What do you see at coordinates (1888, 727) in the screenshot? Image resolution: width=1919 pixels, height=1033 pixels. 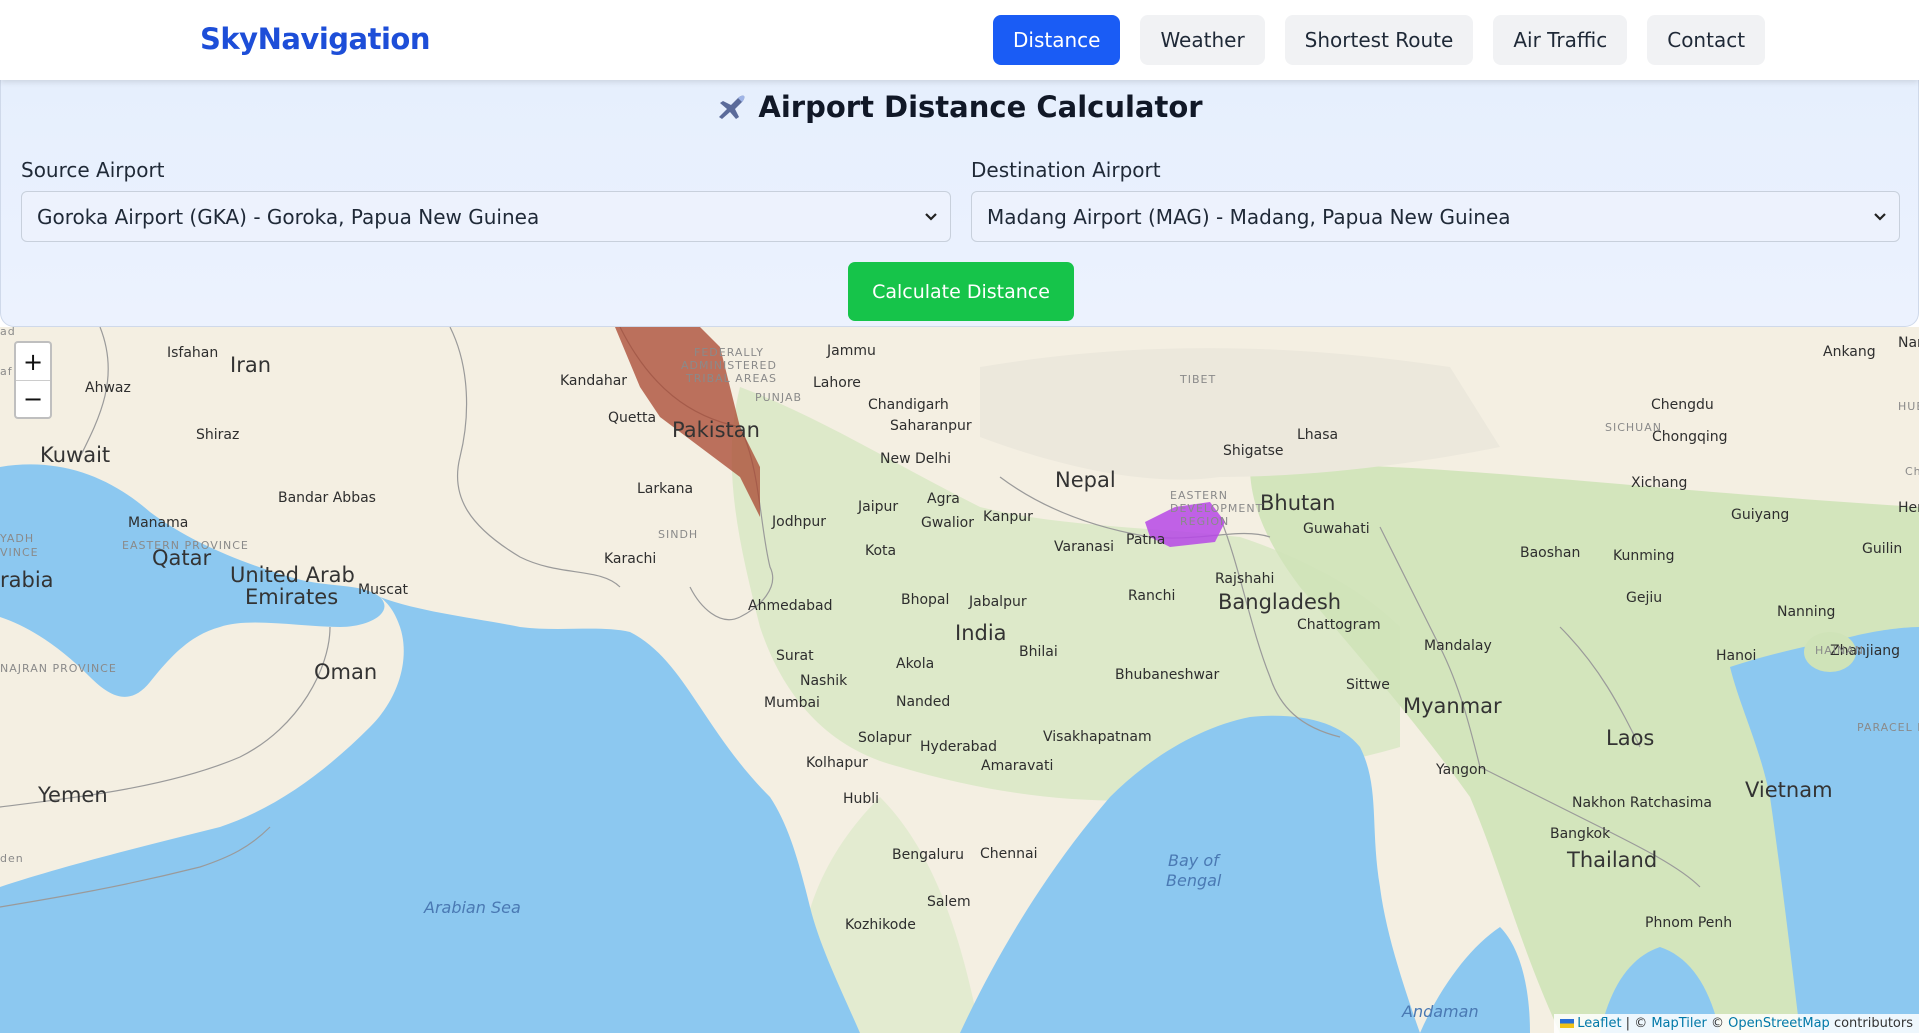 I see `svg-text: PARACEL ISLANDS` at bounding box center [1888, 727].